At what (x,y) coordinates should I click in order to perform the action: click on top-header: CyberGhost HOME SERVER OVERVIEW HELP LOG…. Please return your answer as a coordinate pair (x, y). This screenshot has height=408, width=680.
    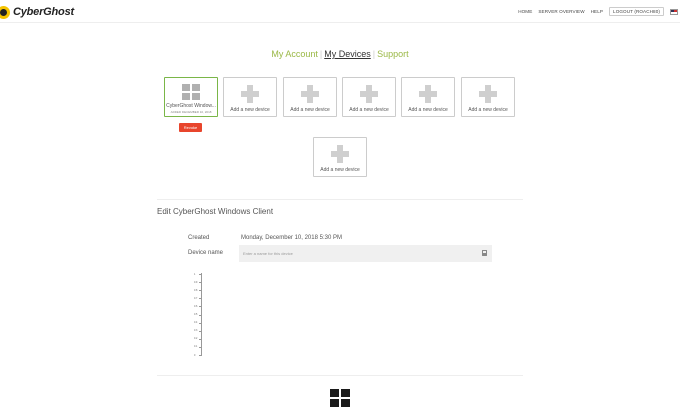
    Looking at the image, I should click on (340, 11).